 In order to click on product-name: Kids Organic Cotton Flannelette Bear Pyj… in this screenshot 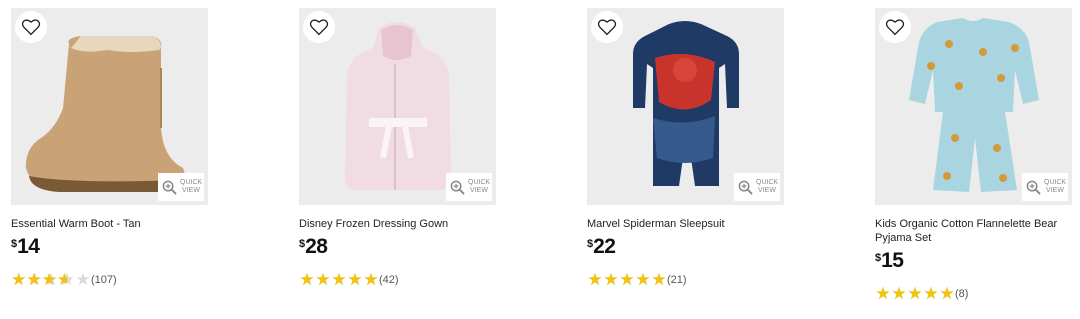, I will do `click(970, 231)`.